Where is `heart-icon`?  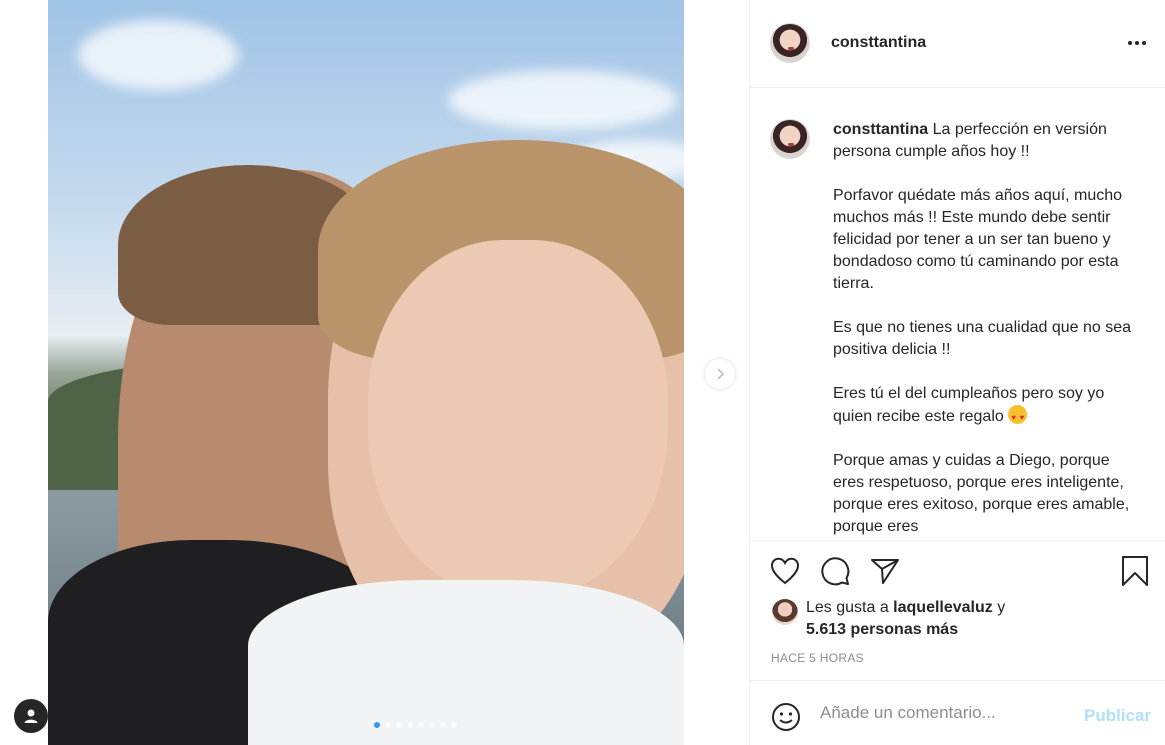
heart-icon is located at coordinates (785, 571).